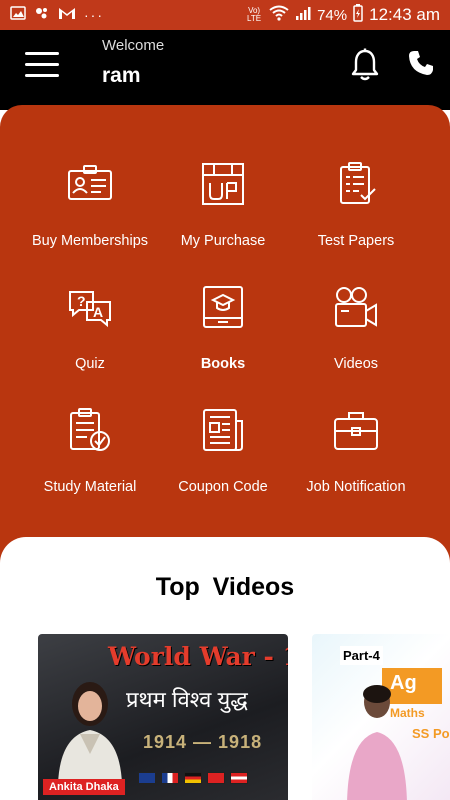 The width and height of the screenshot is (450, 800). I want to click on welcome-label: Welcome, so click(133, 45).